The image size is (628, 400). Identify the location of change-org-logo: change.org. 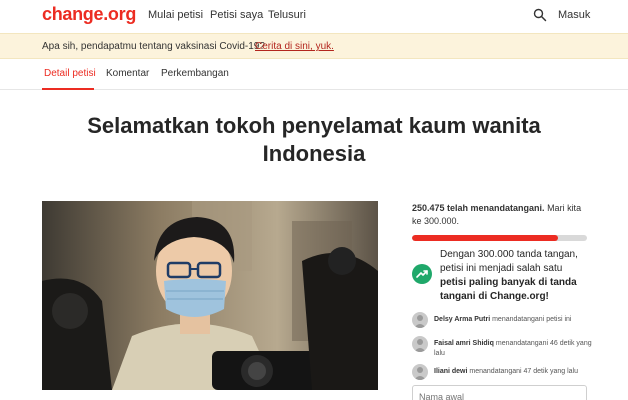
(89, 14).